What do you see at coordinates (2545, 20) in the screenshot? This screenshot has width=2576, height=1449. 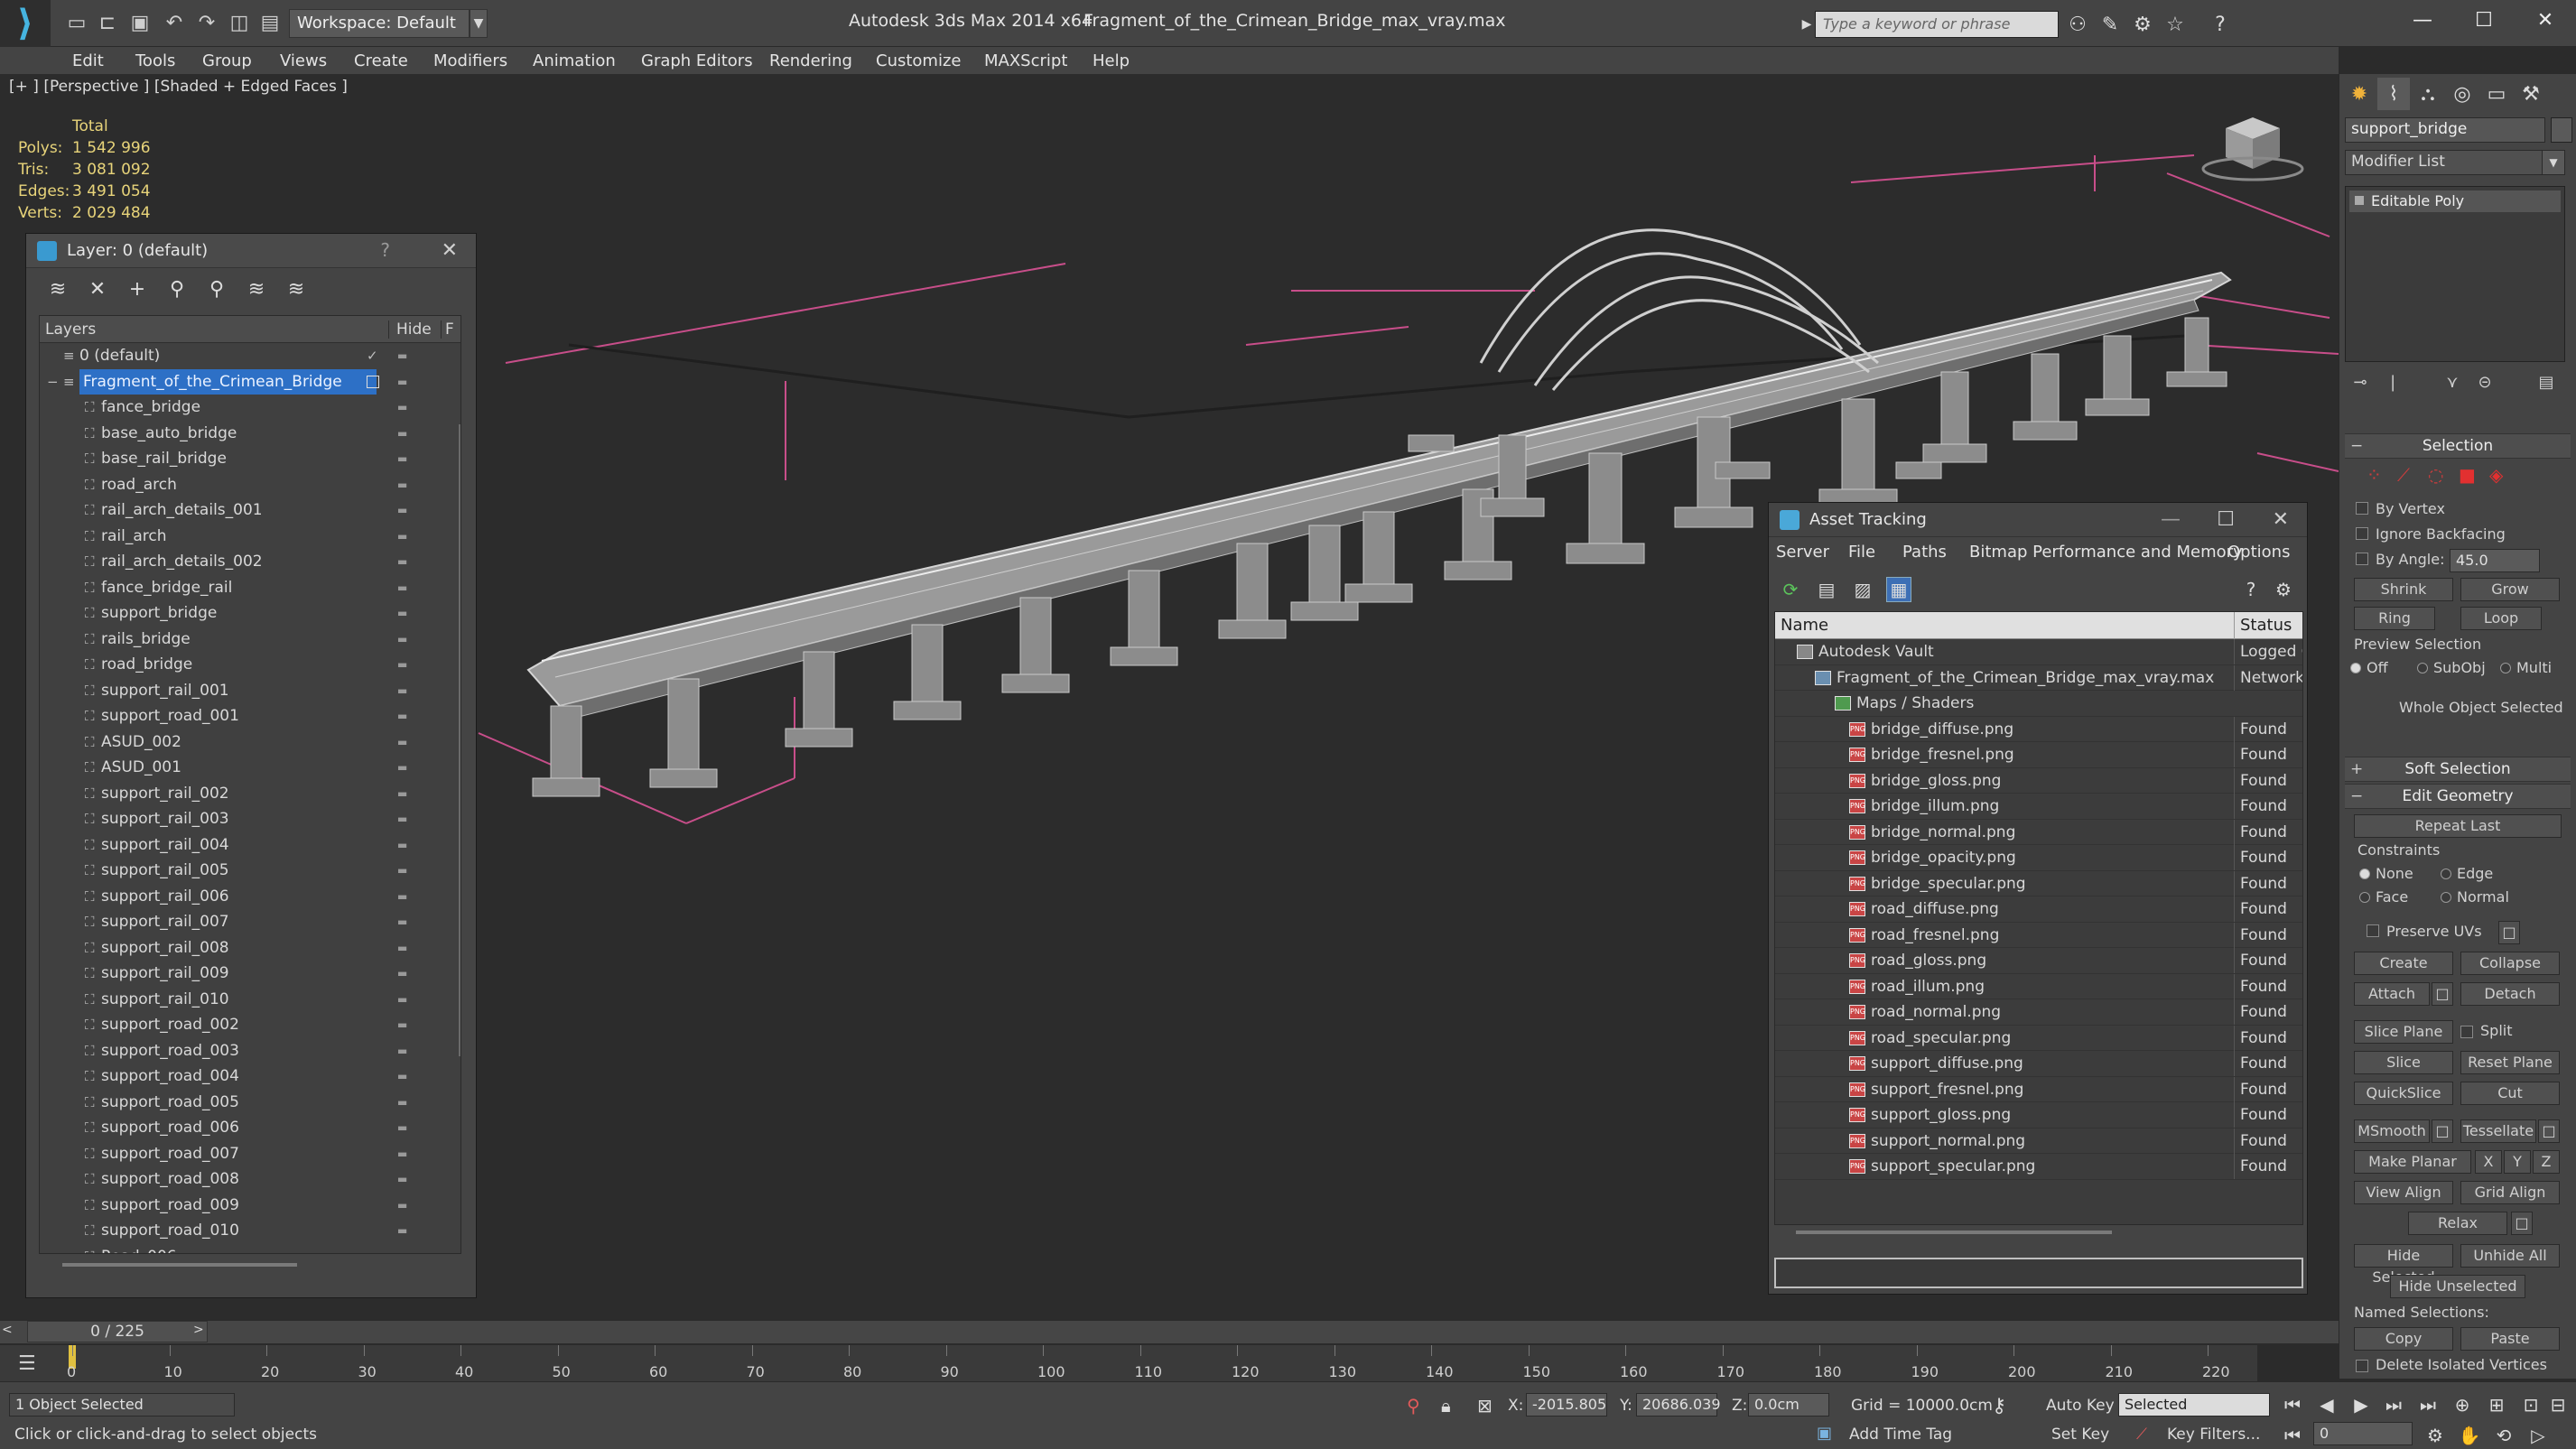 I see `close-button: ✕` at bounding box center [2545, 20].